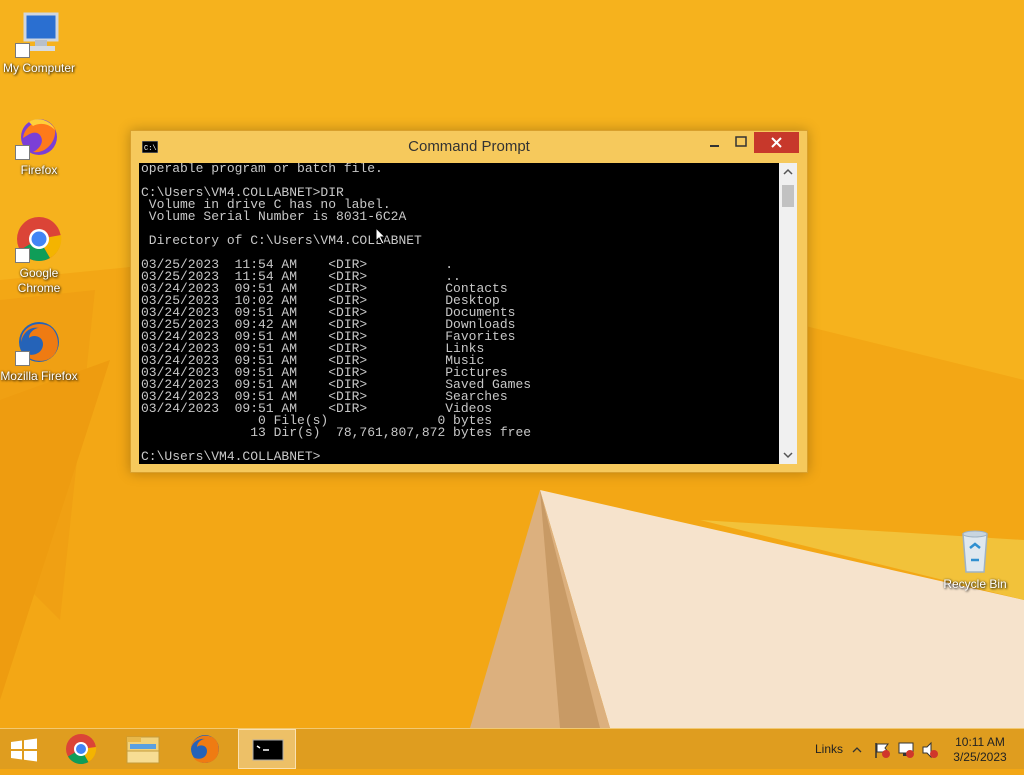 The image size is (1024, 775). Describe the element at coordinates (39, 34) in the screenshot. I see `computer-icon` at that location.